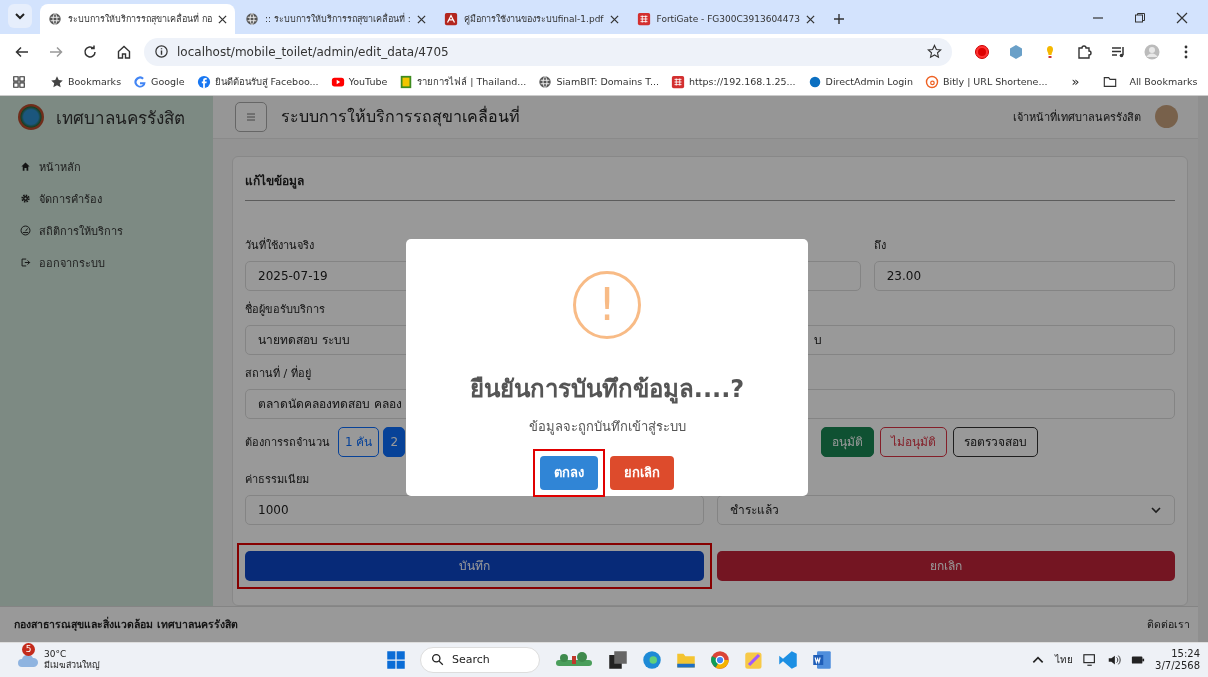  Describe the element at coordinates (337, 19) in the screenshot. I see `tab-title: :: ระบบการให้บริการรถสุขาเคลื่อนที่ :` at that location.